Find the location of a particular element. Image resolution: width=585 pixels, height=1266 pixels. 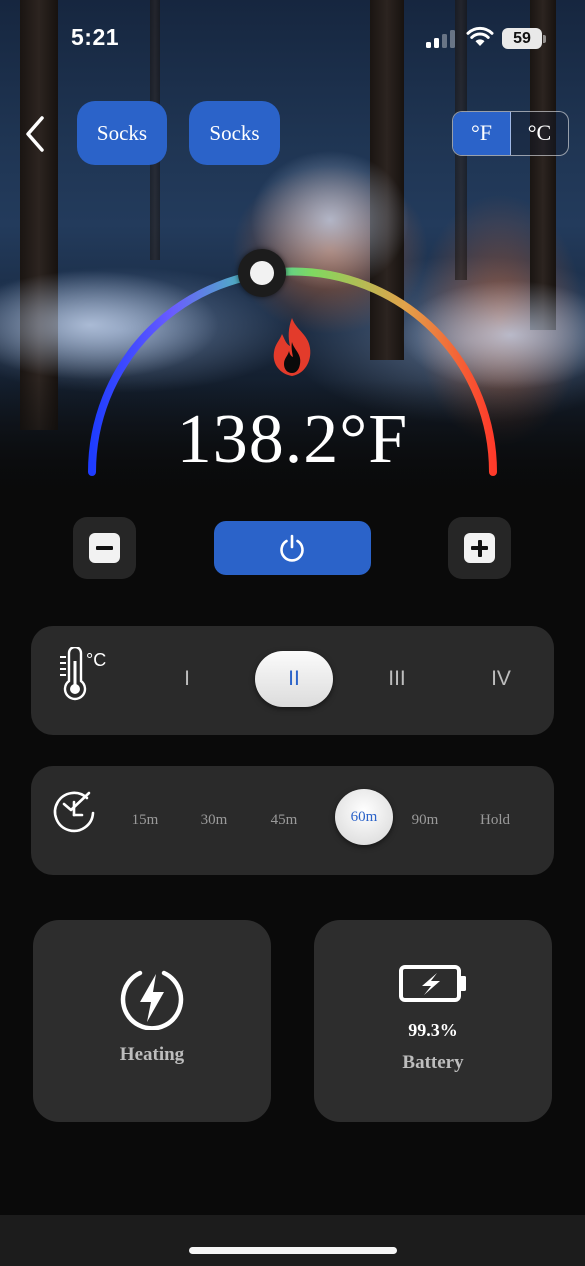

battery-card: 99.3% Battery is located at coordinates (433, 1021).